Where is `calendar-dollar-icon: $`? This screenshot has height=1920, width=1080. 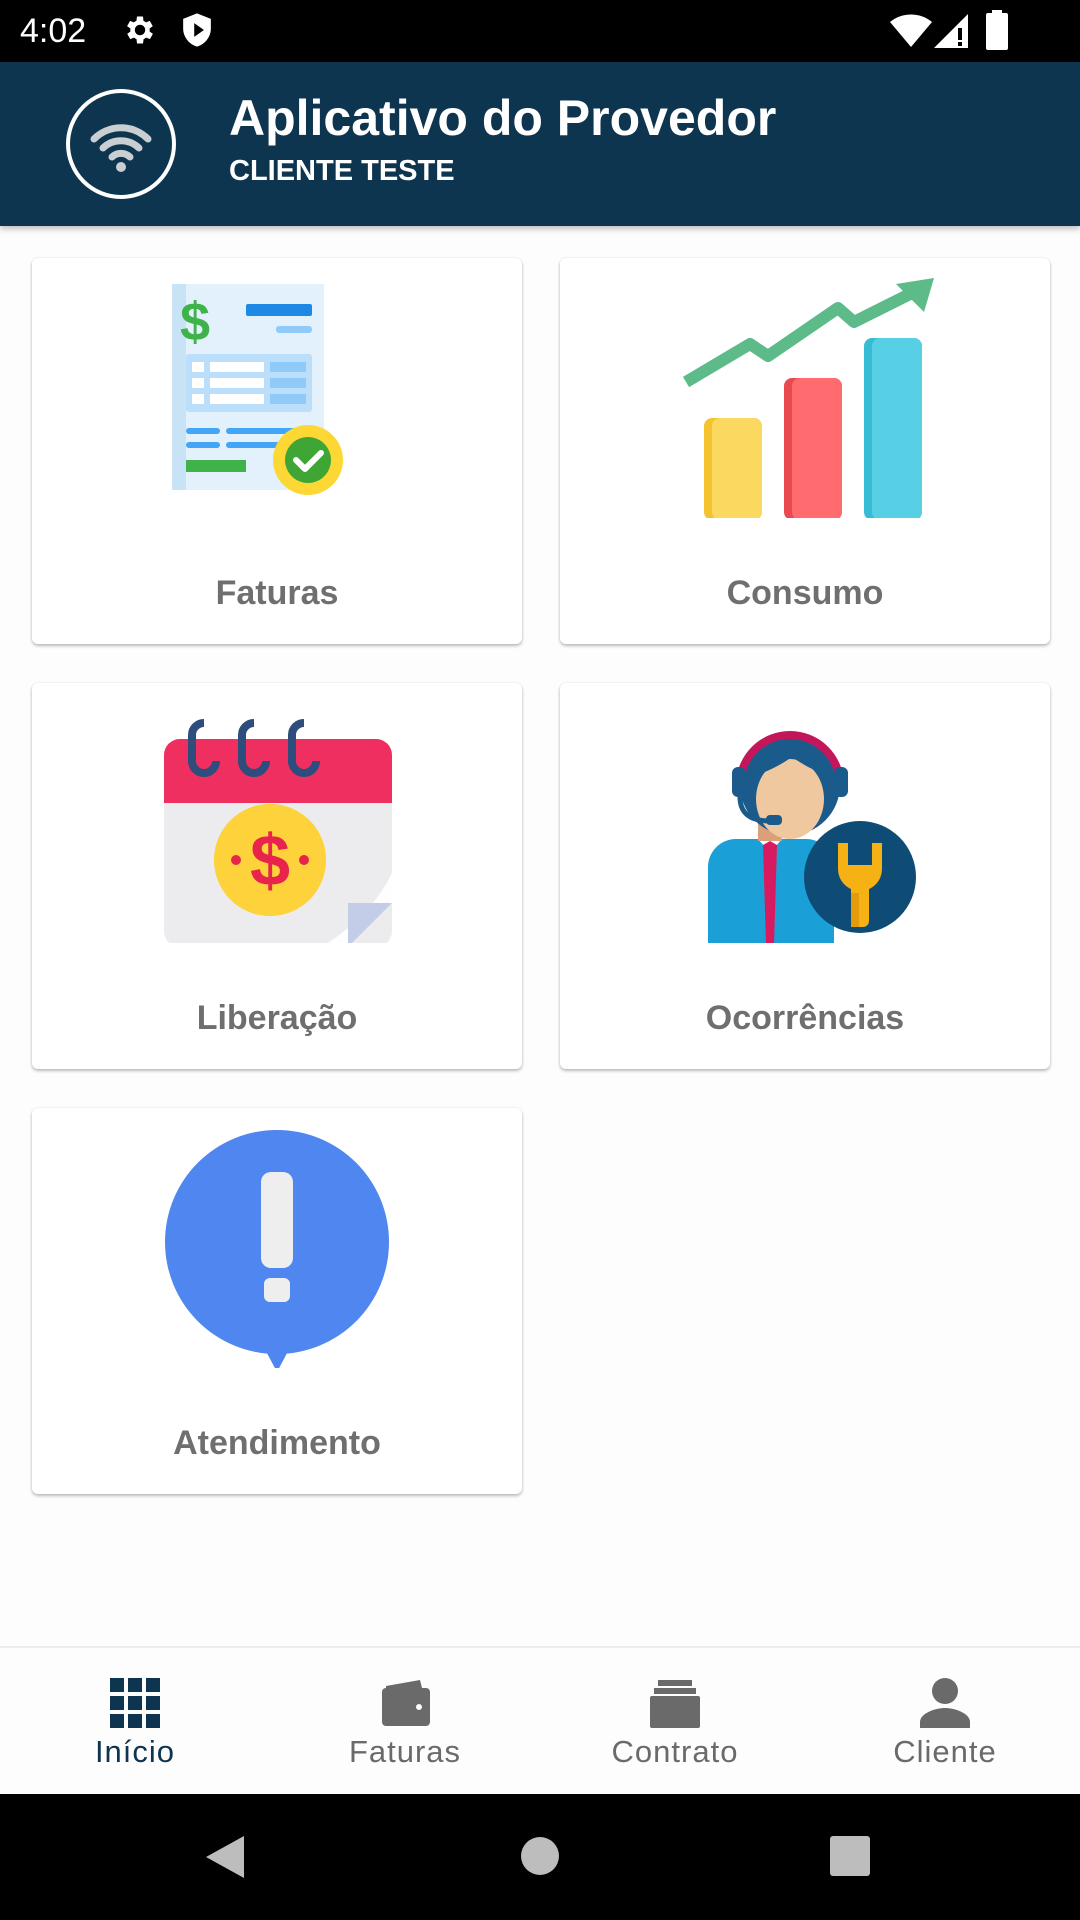
calendar-dollar-icon: $ is located at coordinates (277, 825).